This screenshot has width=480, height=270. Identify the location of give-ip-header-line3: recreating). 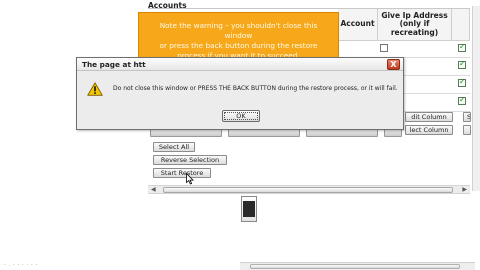
(414, 32).